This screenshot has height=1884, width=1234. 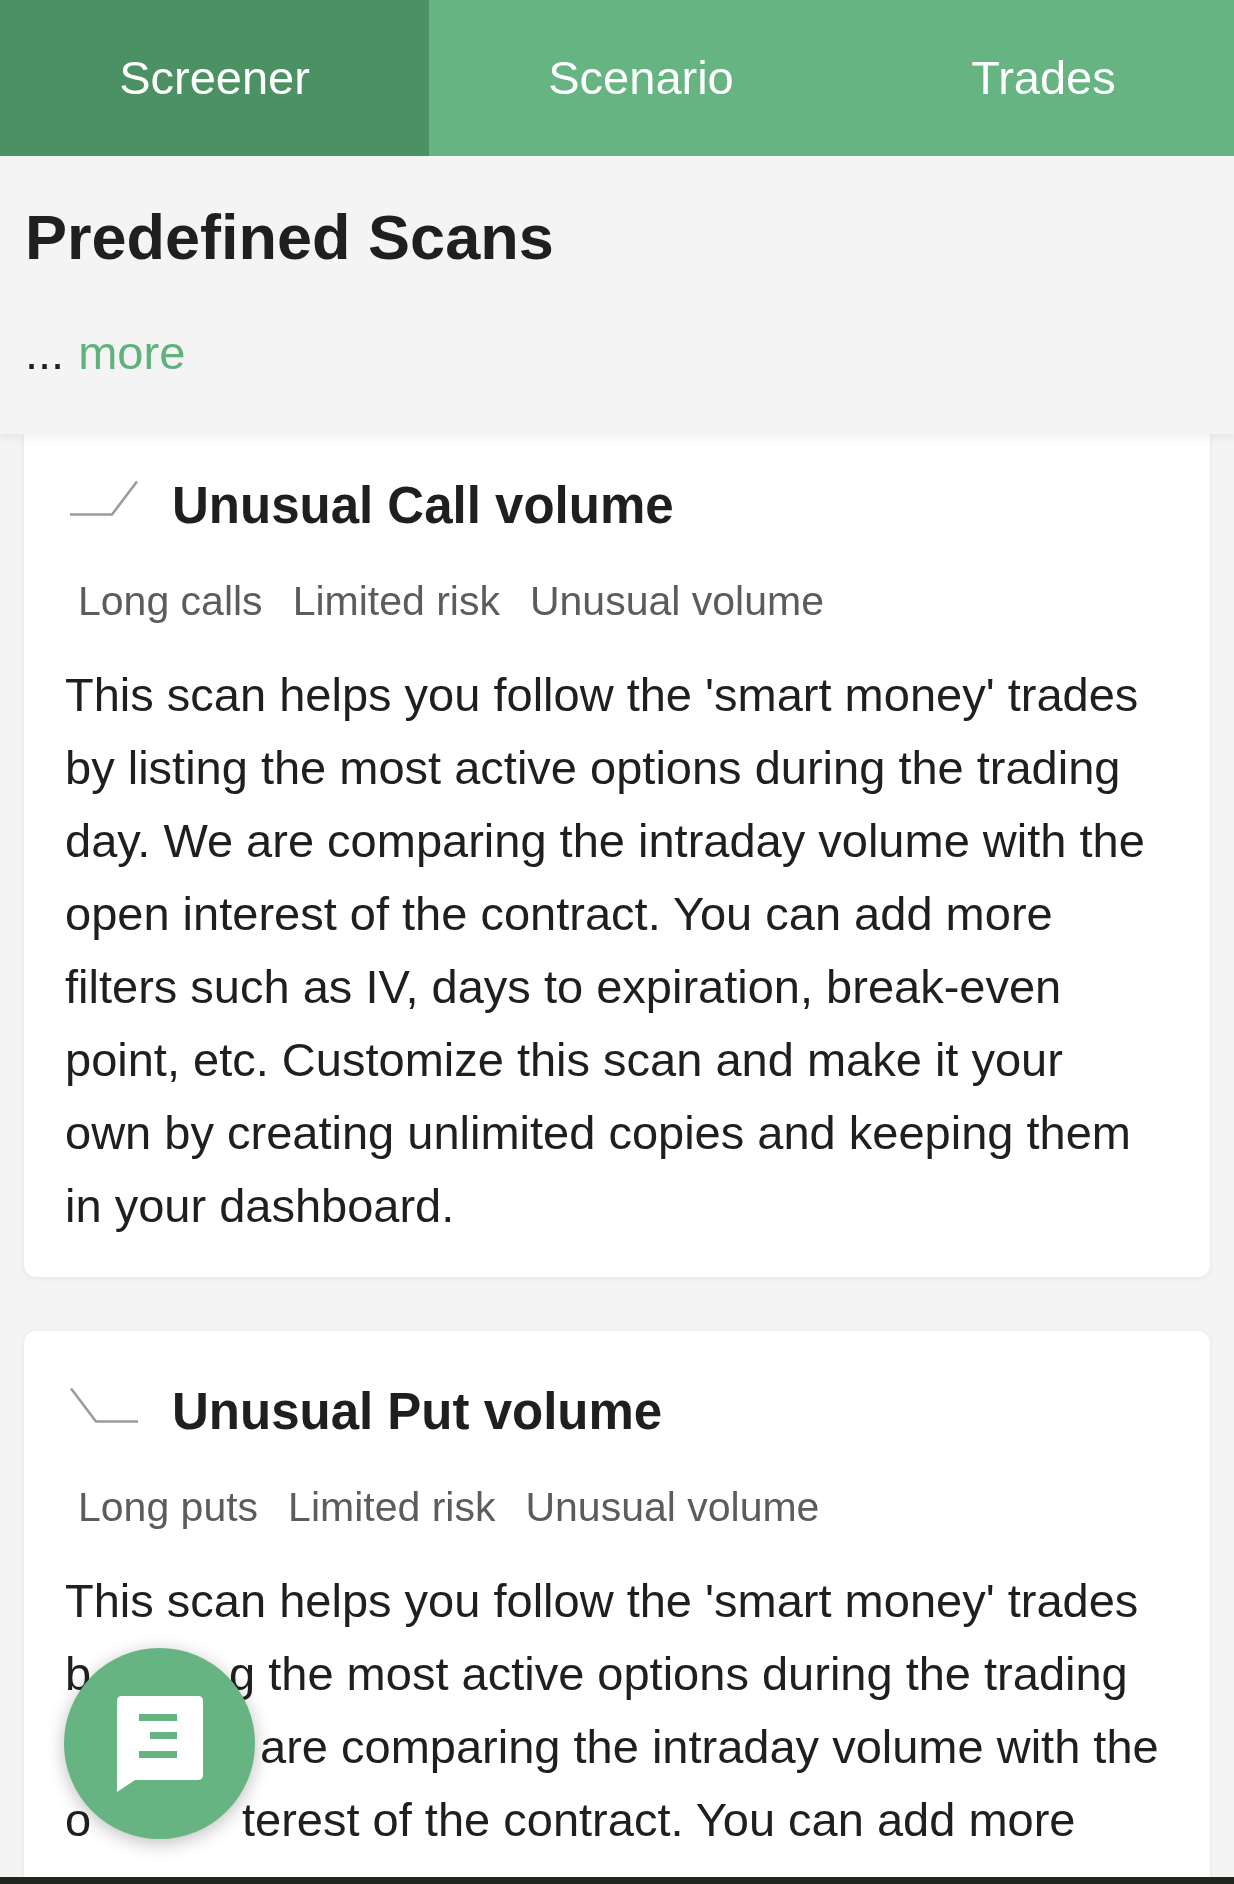 I want to click on description-text: are comparing the intraday volume with the, so click(x=709, y=1747).